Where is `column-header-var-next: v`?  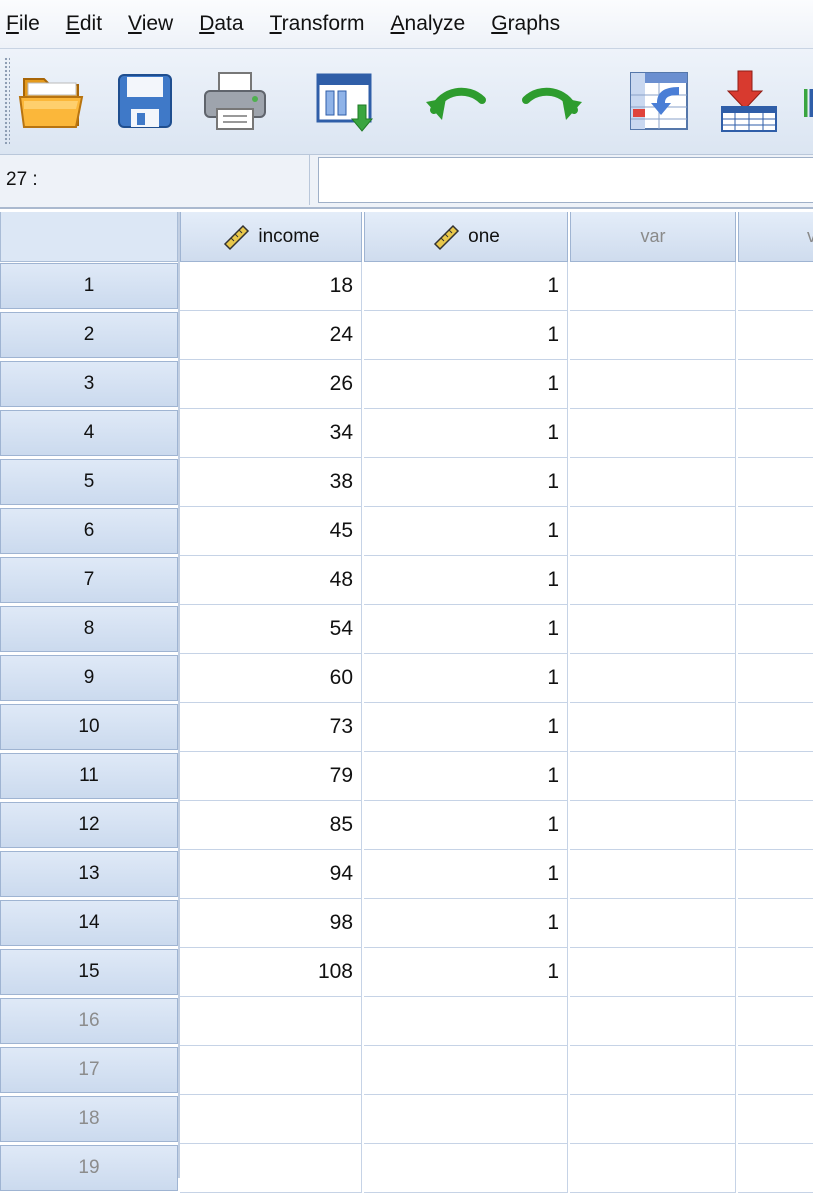
column-header-var-next: v is located at coordinates (775, 237).